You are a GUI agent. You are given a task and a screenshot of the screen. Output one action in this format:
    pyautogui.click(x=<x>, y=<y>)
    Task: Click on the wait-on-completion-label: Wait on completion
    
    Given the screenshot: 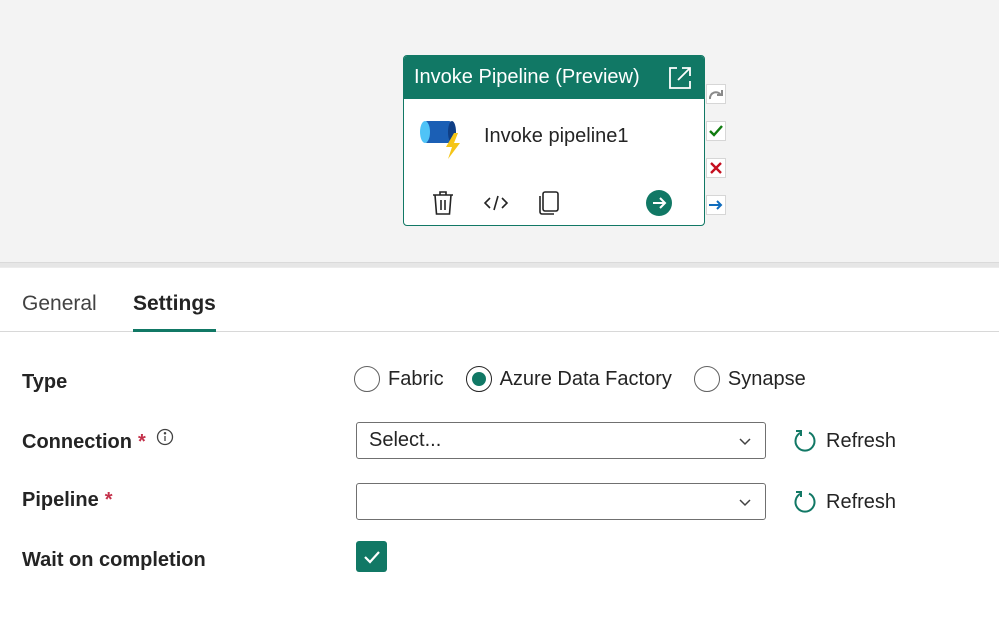 What is the action you would take?
    pyautogui.click(x=114, y=560)
    